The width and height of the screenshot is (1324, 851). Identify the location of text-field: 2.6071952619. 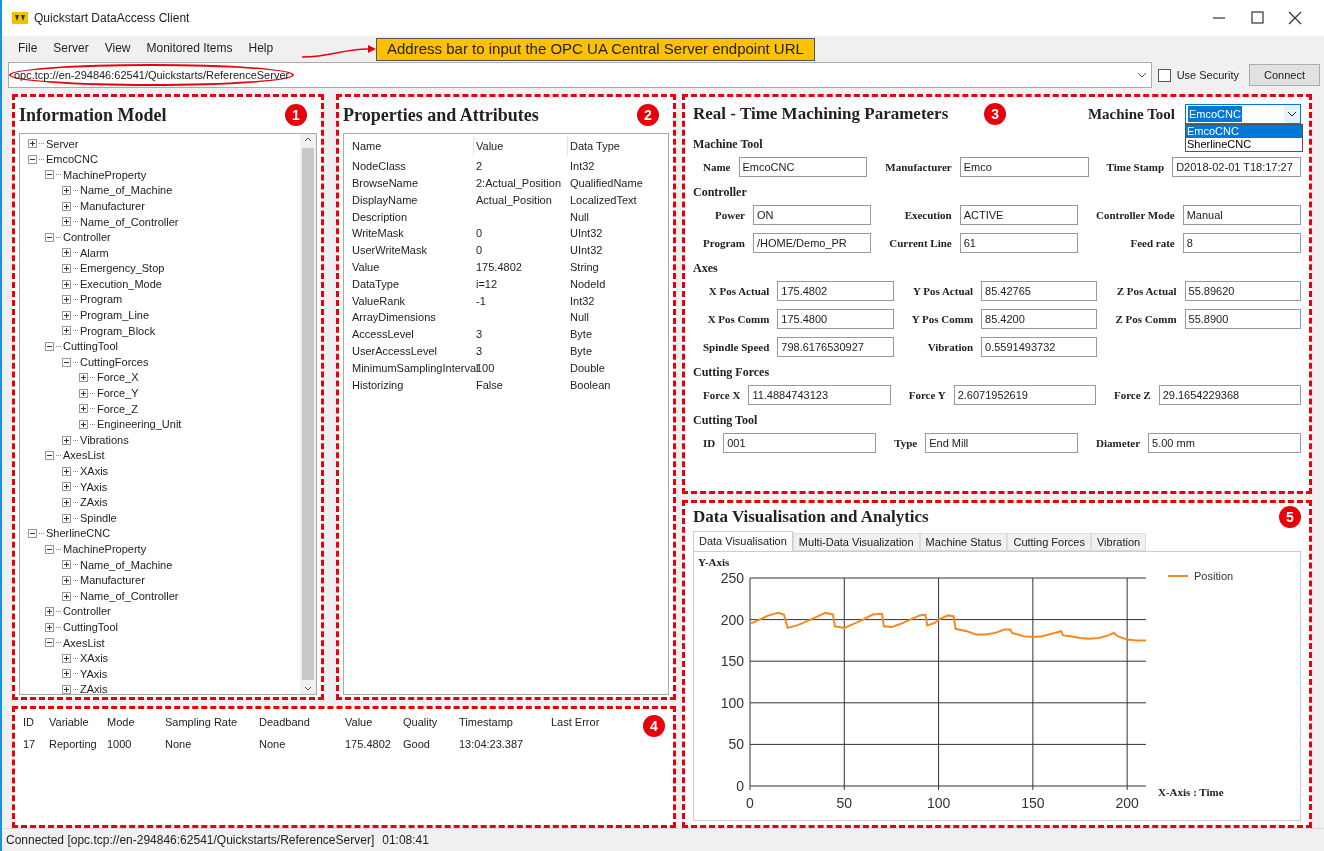
(1024, 395).